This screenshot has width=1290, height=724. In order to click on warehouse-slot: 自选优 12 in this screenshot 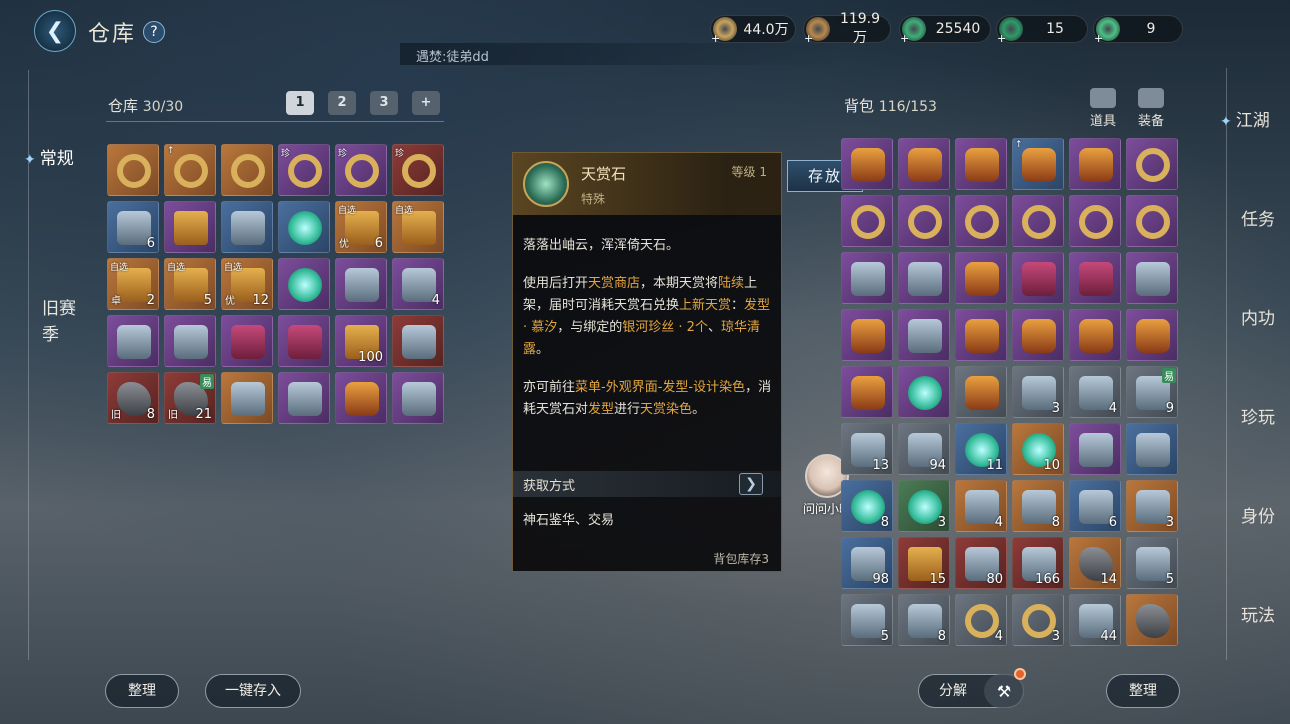, I will do `click(247, 284)`.